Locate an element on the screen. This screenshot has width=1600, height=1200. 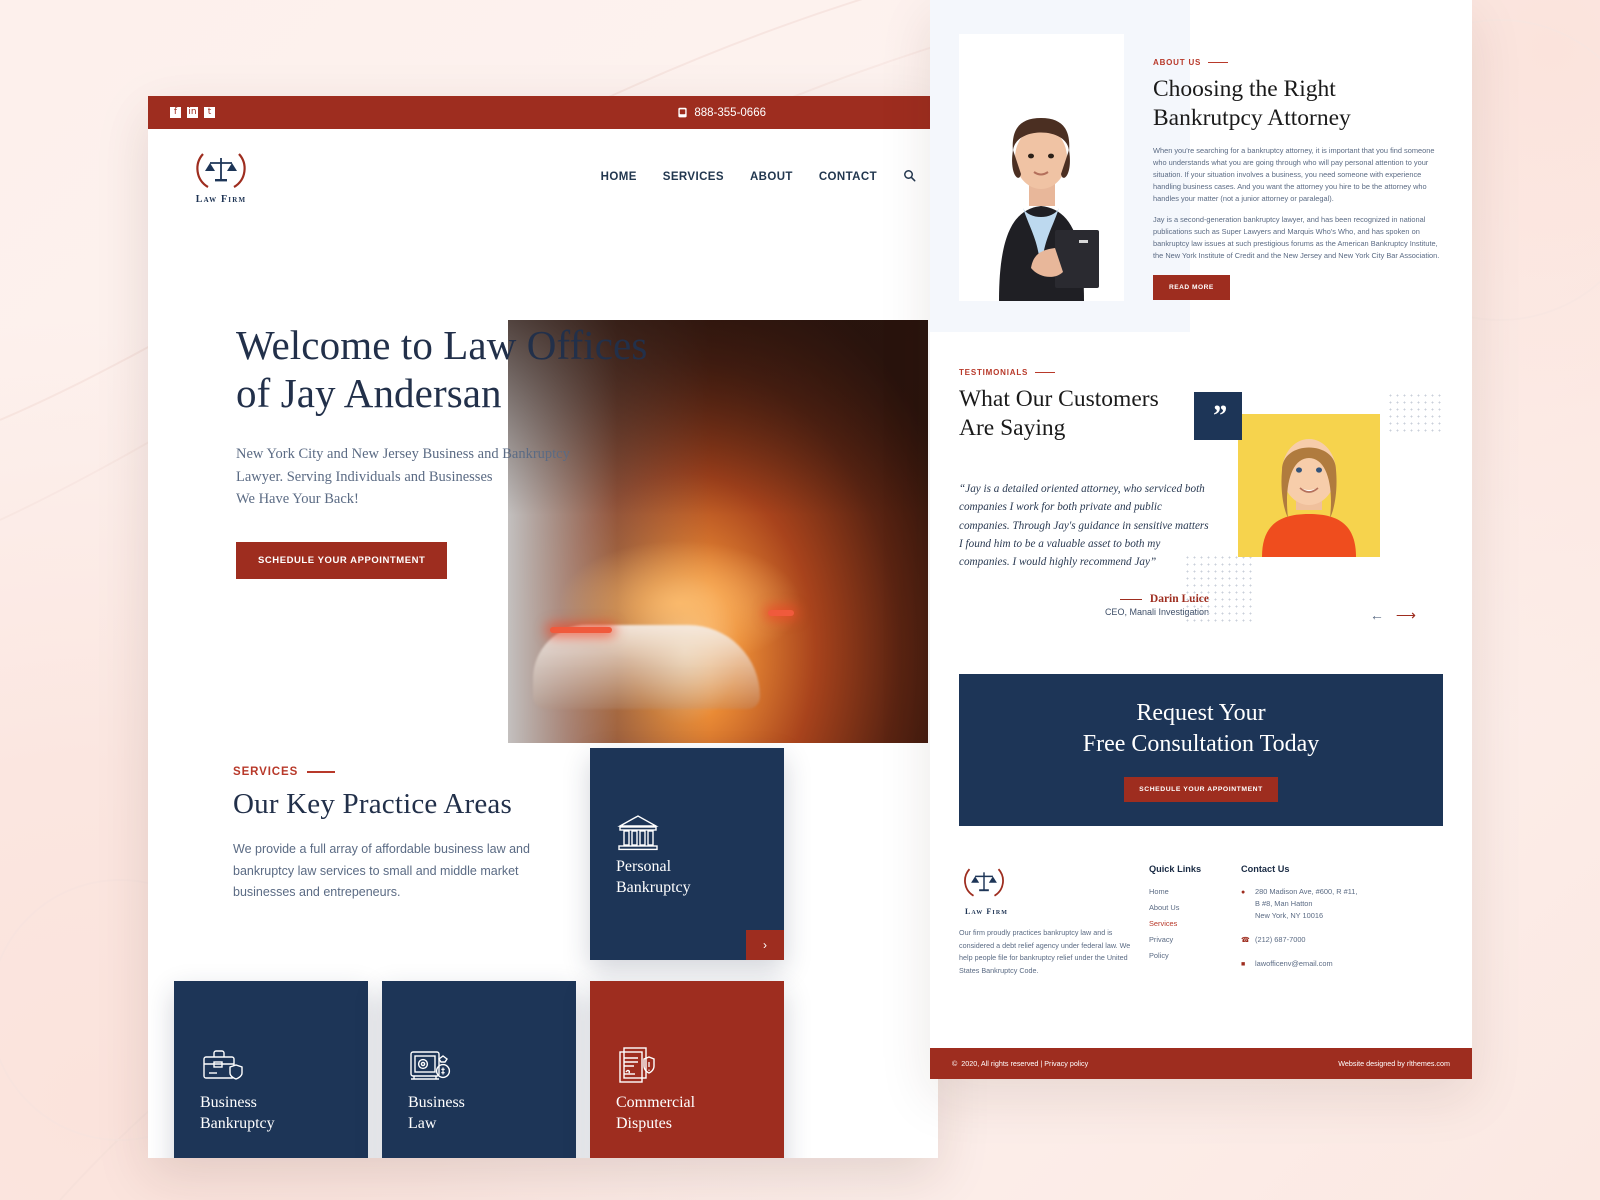
header-phone-number: 888-355-0666 is located at coordinates (730, 112).